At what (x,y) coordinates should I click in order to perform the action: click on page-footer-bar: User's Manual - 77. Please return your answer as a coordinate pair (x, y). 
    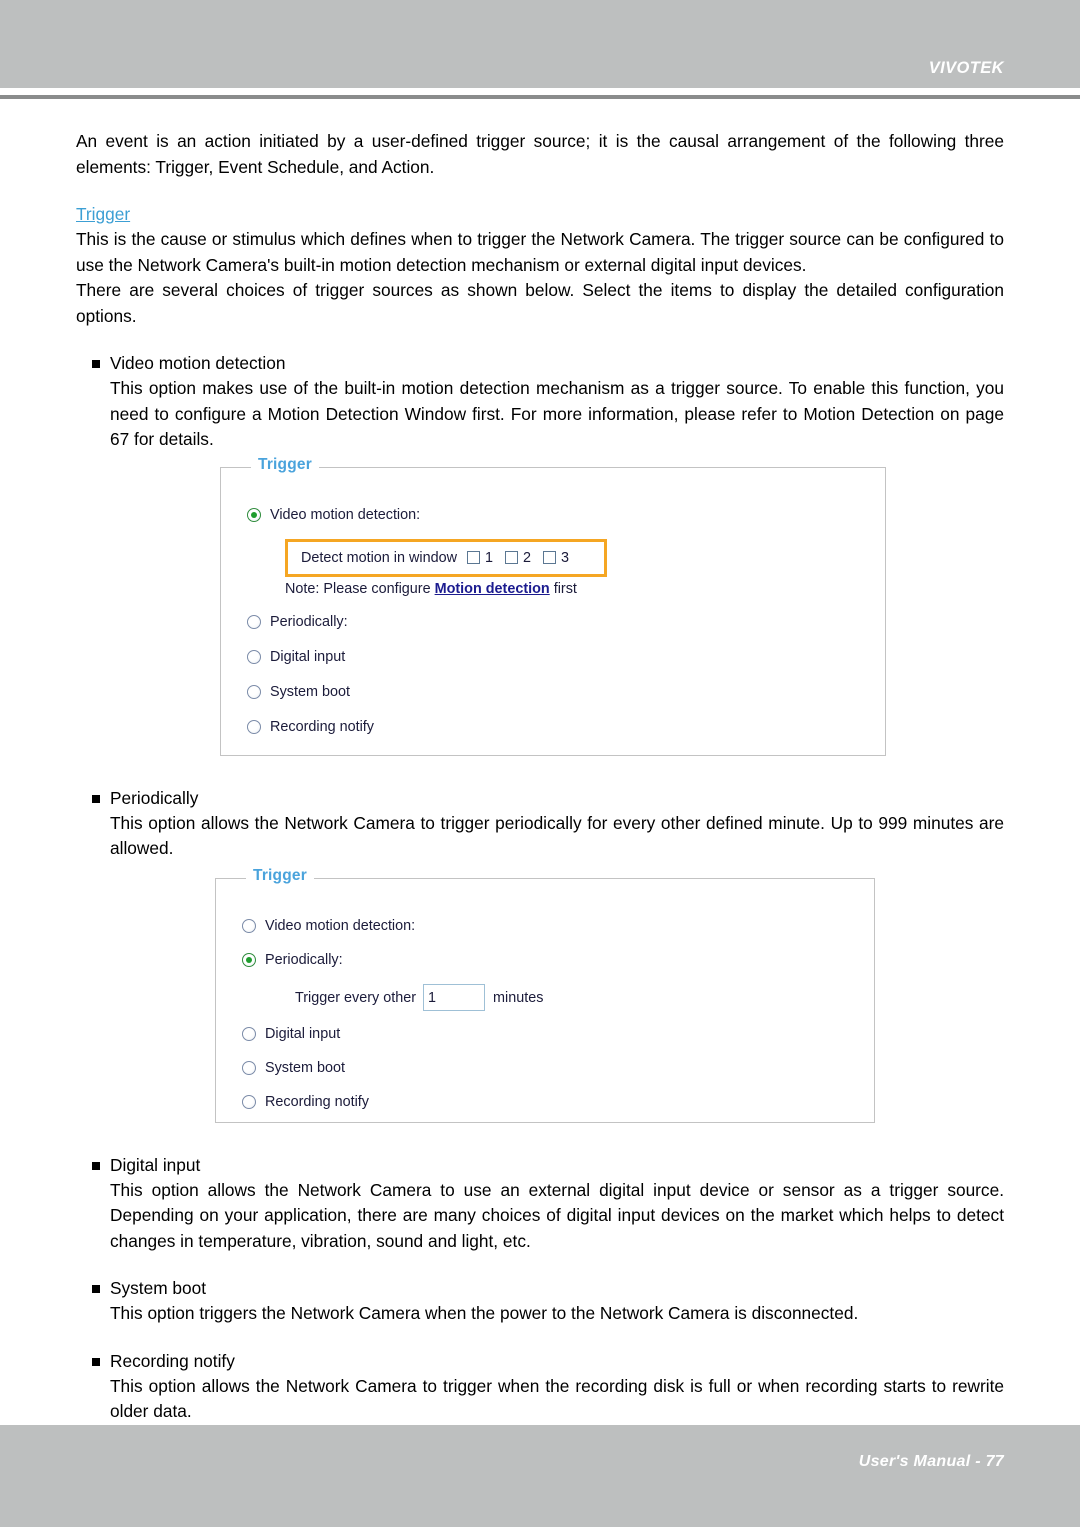
    Looking at the image, I should click on (540, 1476).